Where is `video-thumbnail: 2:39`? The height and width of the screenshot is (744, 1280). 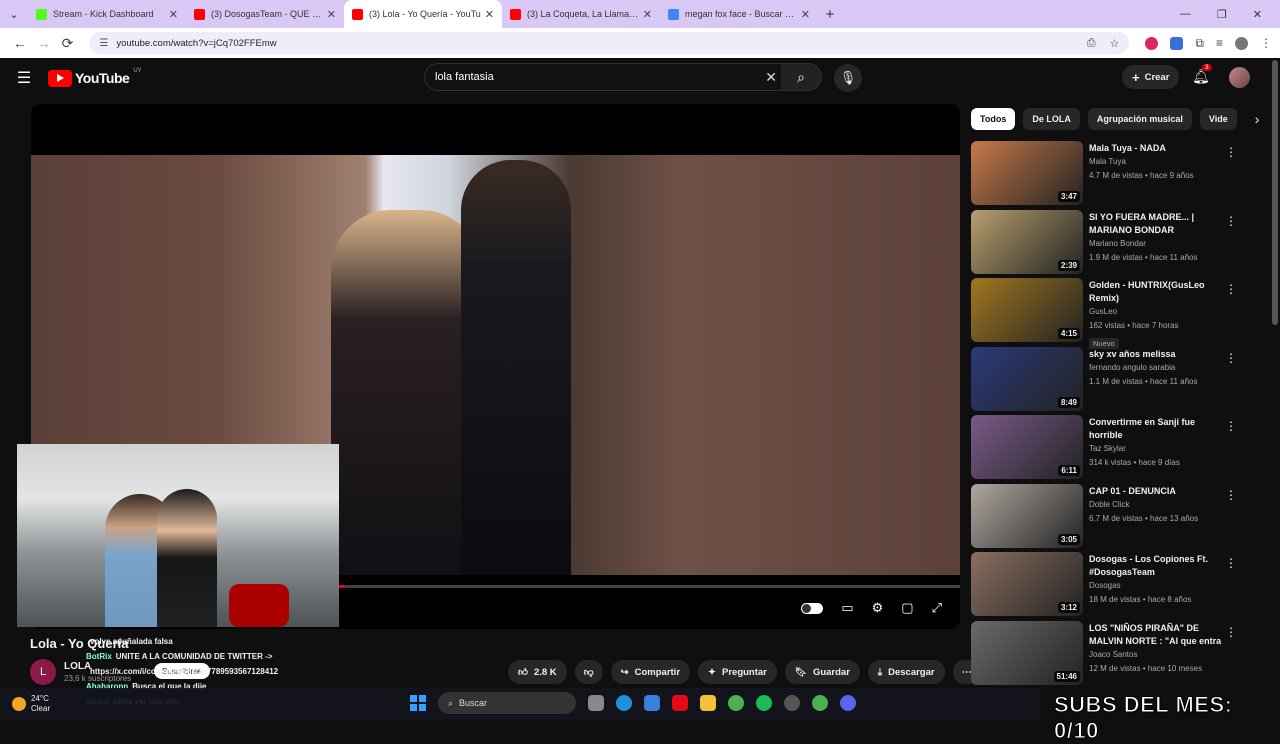 video-thumbnail: 2:39 is located at coordinates (1027, 241).